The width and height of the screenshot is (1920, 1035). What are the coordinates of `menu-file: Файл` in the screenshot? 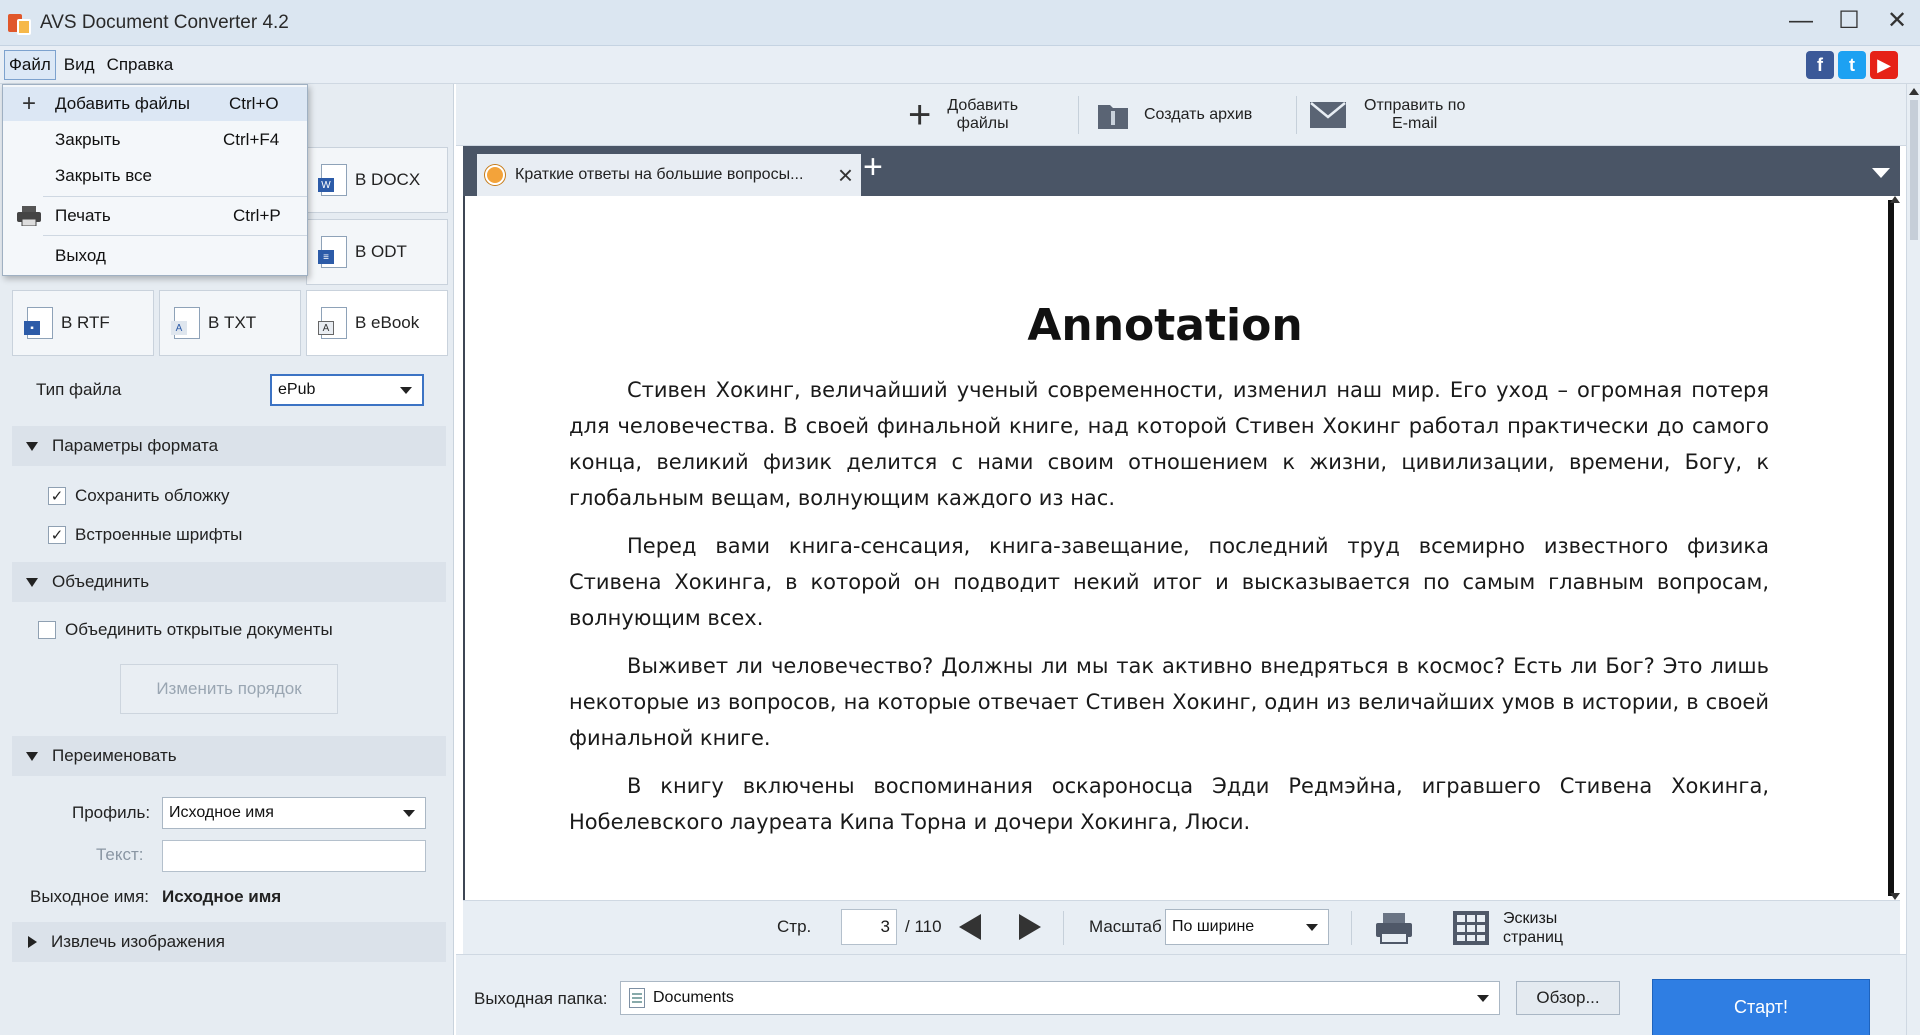 It's located at (30, 64).